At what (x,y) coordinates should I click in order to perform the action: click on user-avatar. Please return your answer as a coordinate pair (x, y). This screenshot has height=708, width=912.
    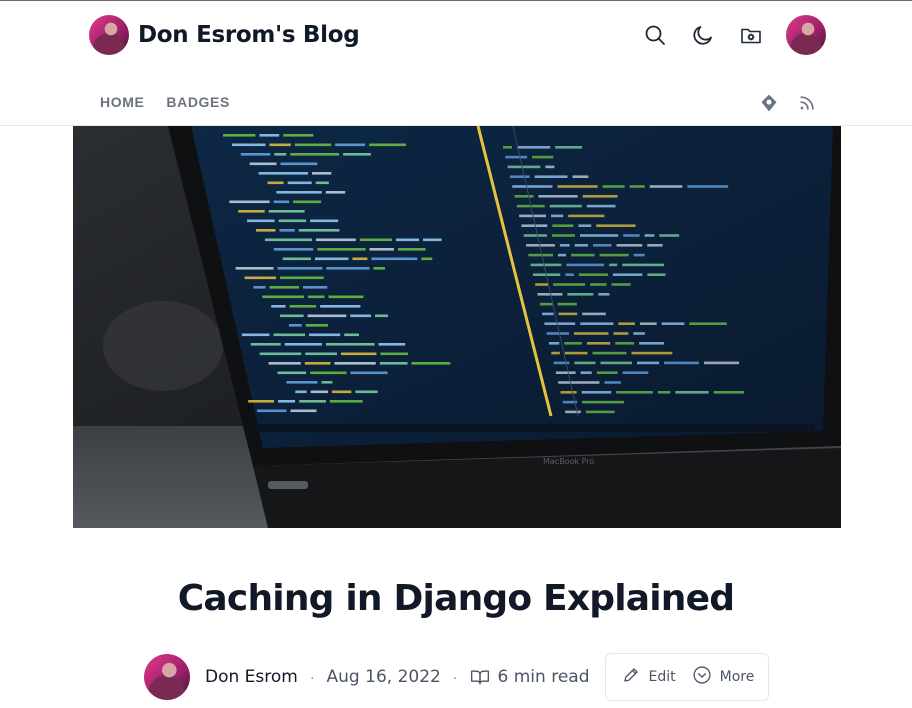
    Looking at the image, I should click on (806, 35).